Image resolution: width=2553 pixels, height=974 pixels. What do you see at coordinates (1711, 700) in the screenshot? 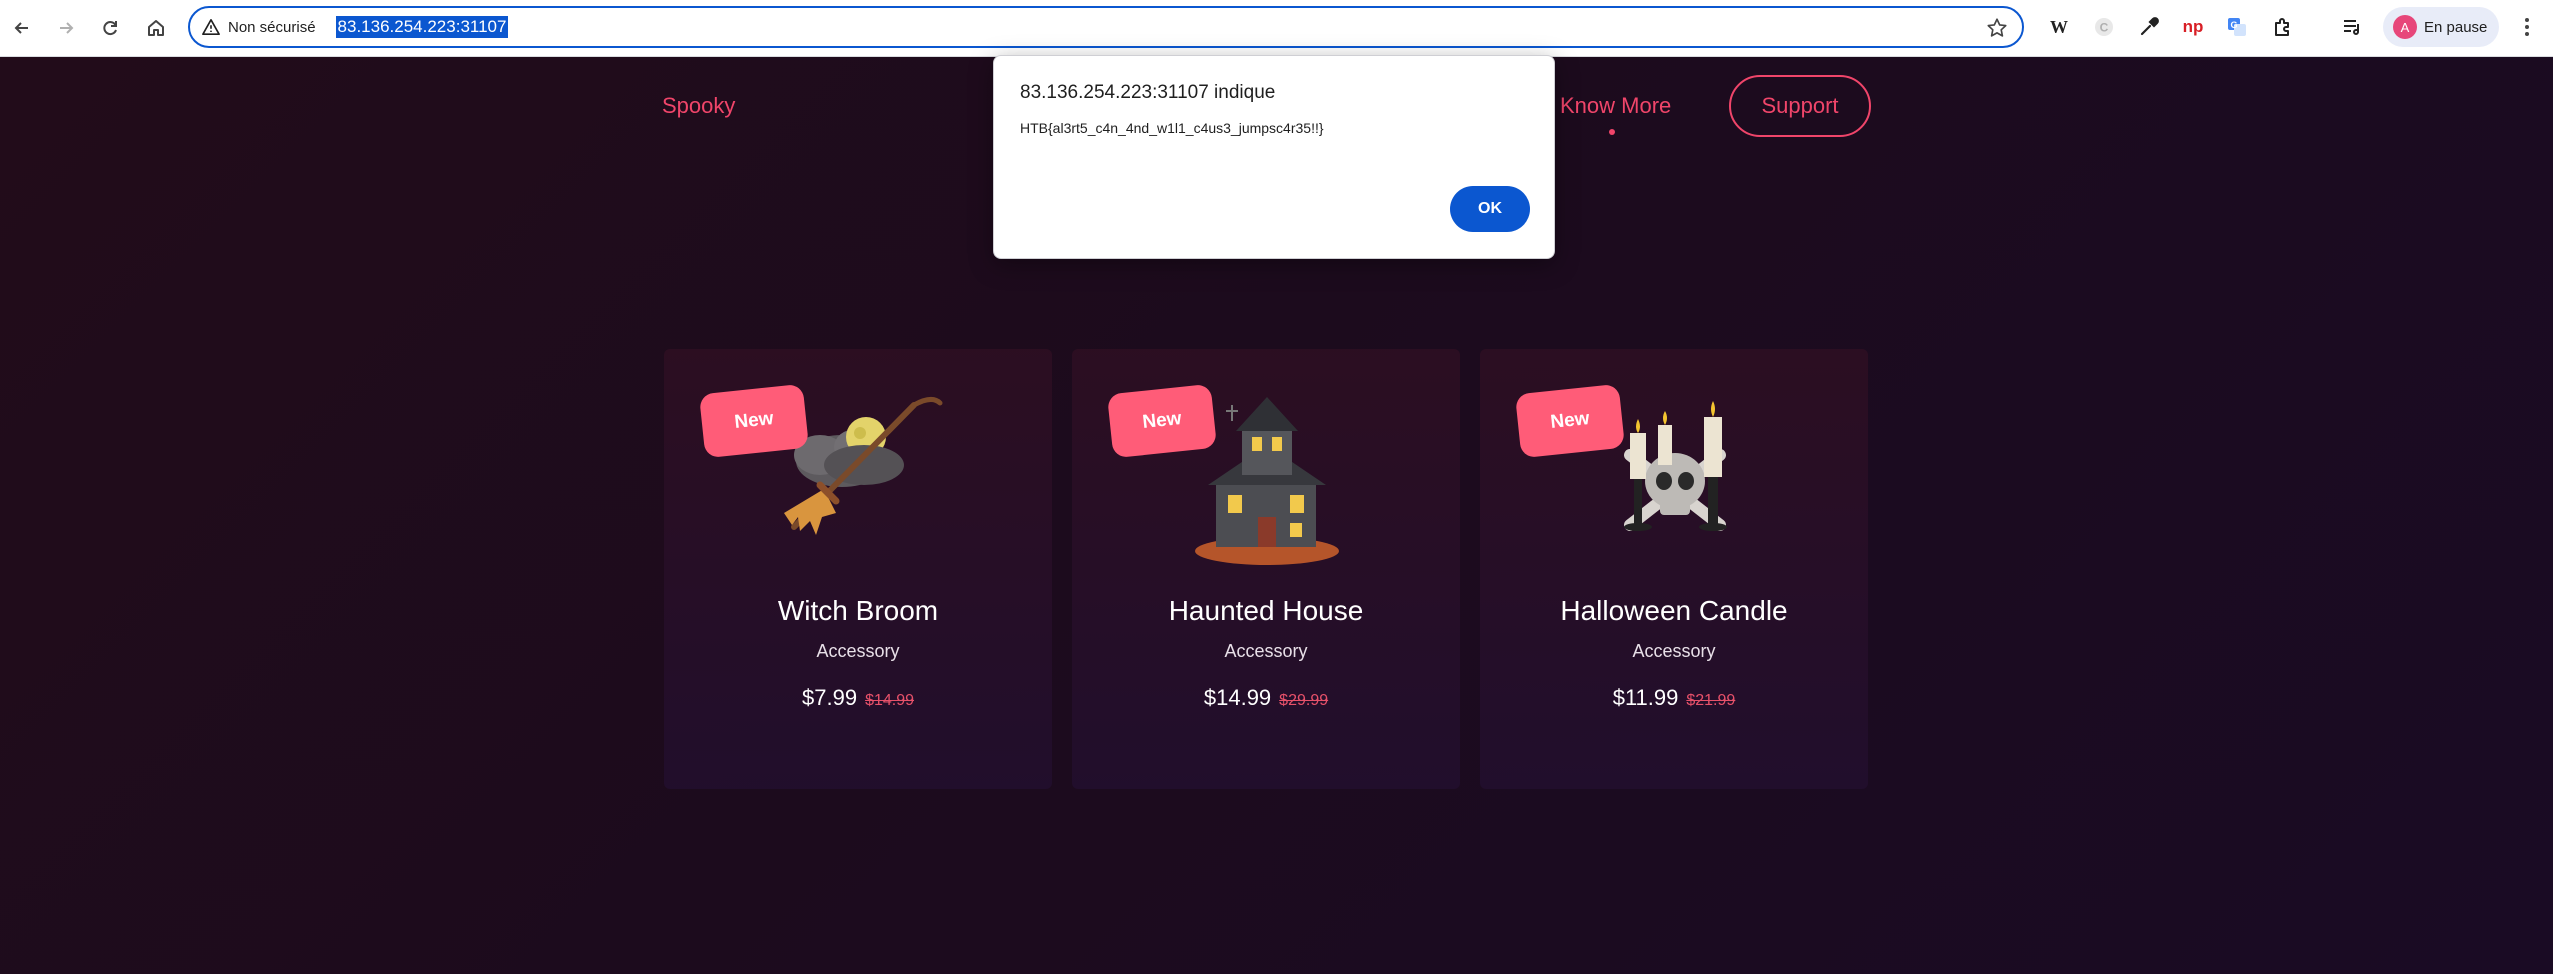
I see `product-old-price: $21.99` at bounding box center [1711, 700].